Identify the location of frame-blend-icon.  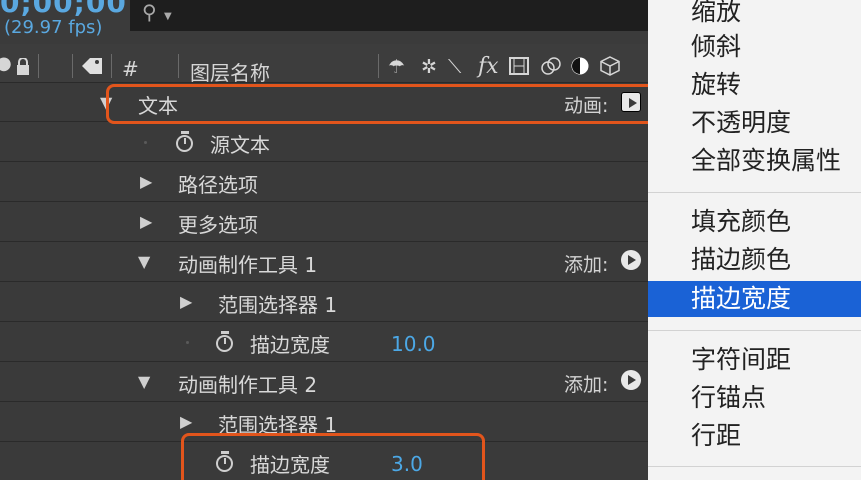
(519, 66).